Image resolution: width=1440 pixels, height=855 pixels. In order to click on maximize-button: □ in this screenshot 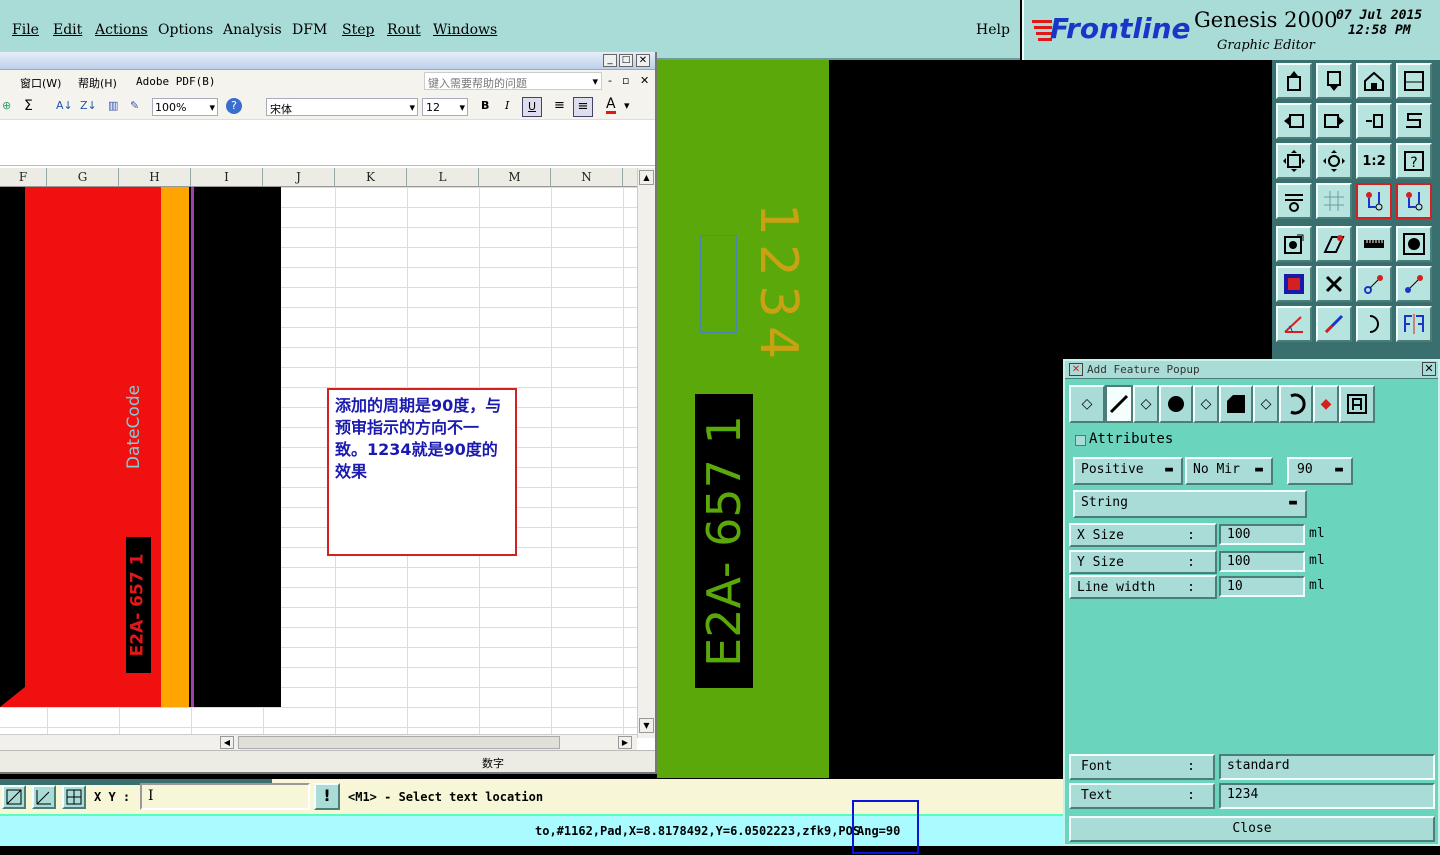, I will do `click(626, 60)`.